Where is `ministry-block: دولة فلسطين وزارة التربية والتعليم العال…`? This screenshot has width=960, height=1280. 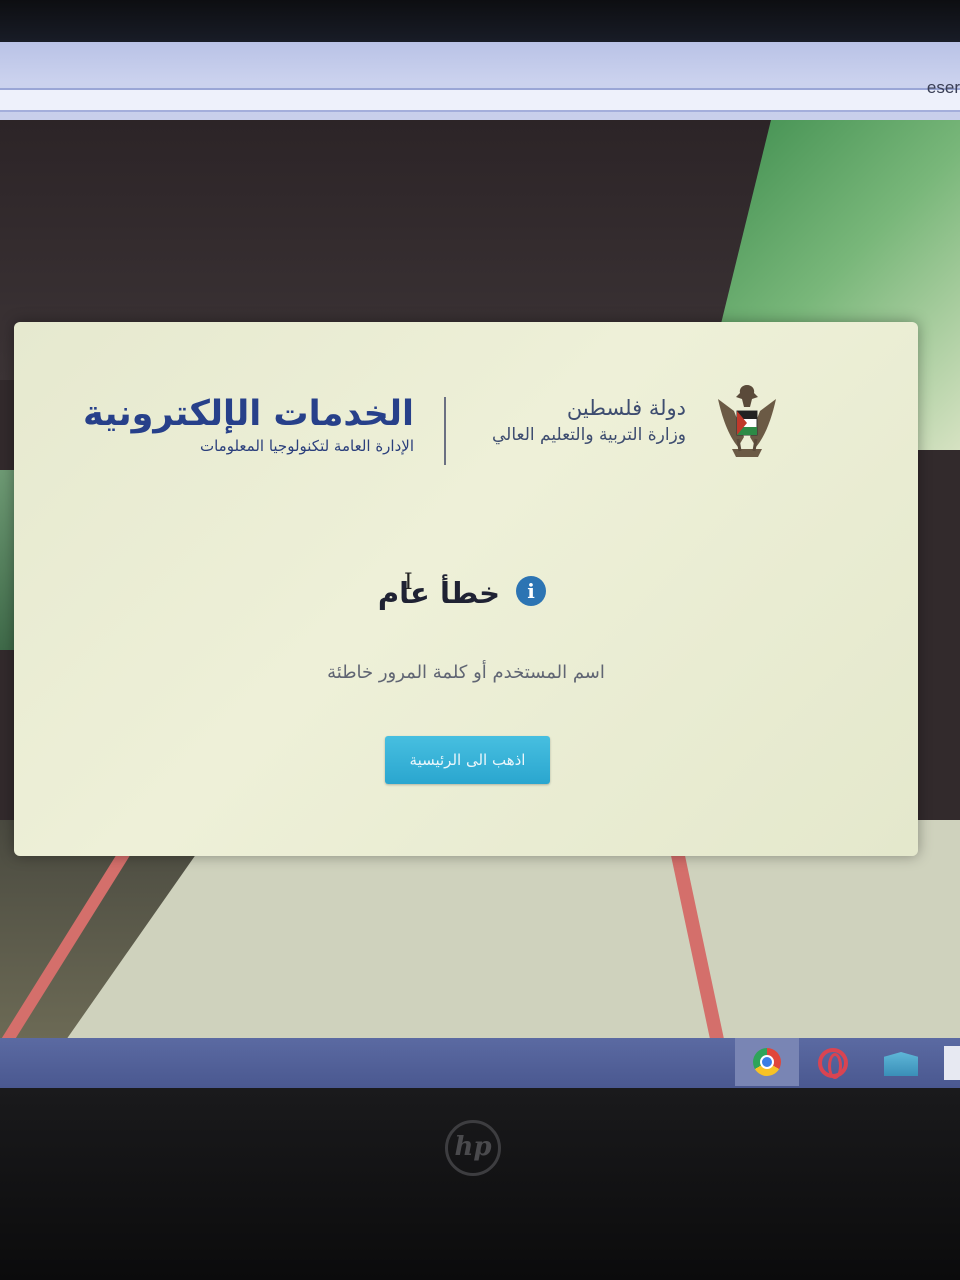
ministry-block: دولة فلسطين وزارة التربية والتعليم العال… is located at coordinates (589, 422).